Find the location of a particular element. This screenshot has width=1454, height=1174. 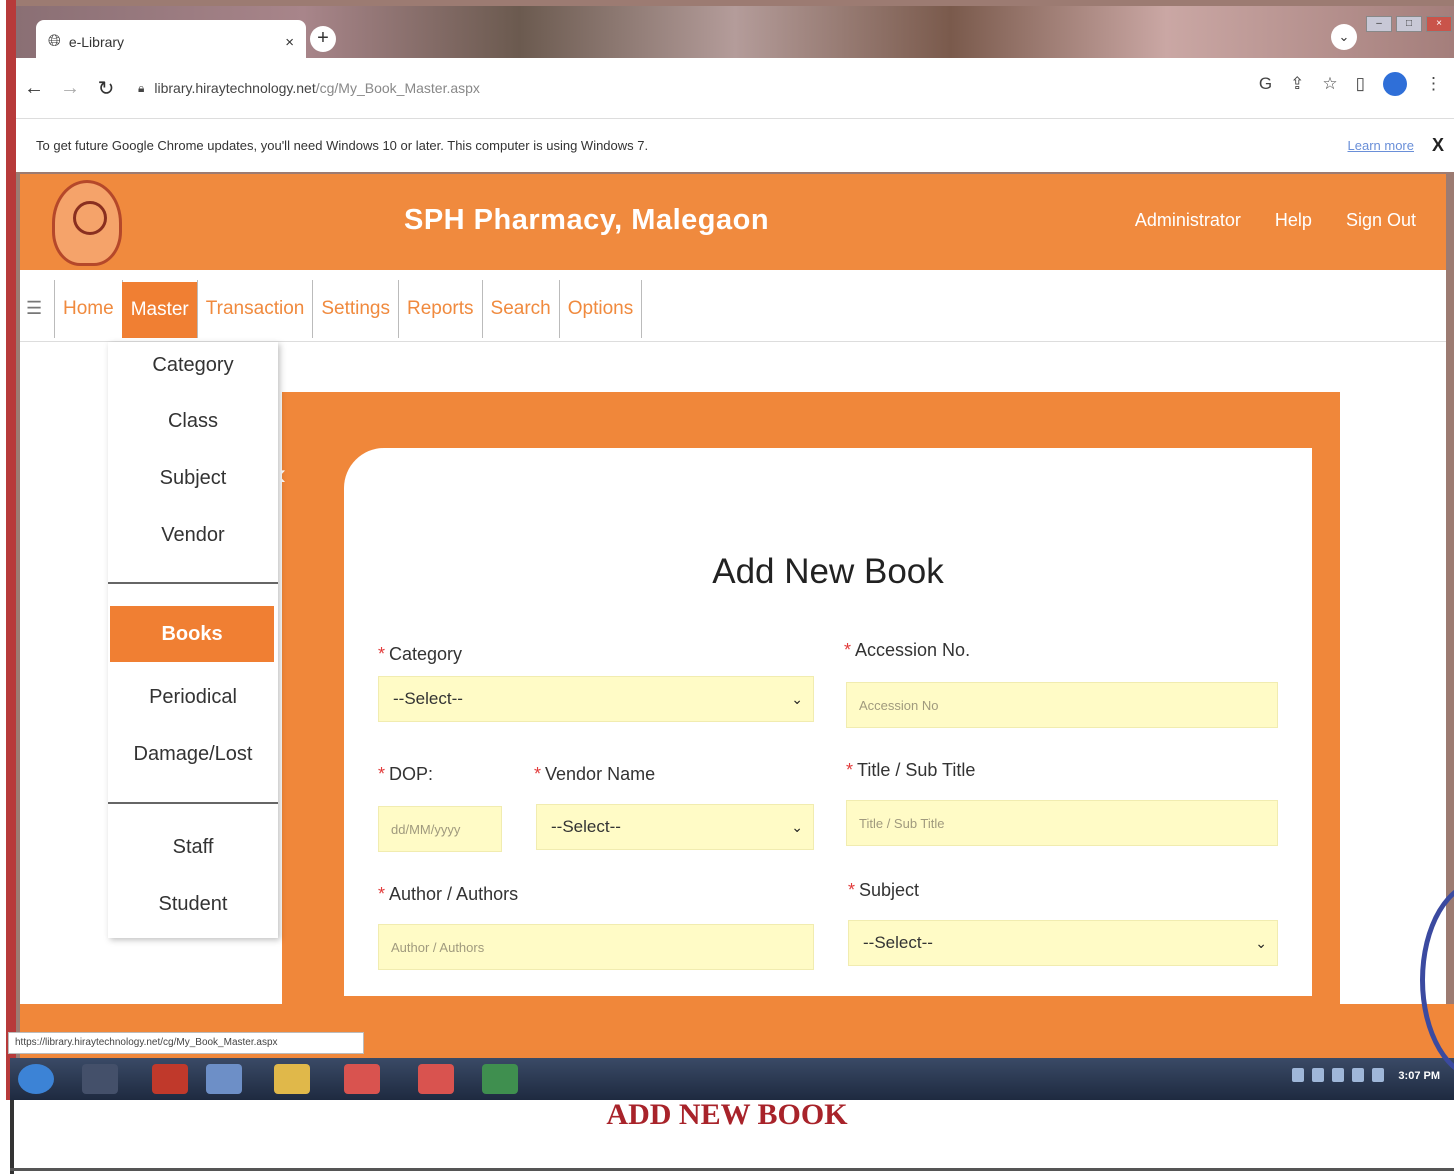

url-host: library.hiraytechnology.net is located at coordinates (235, 88).